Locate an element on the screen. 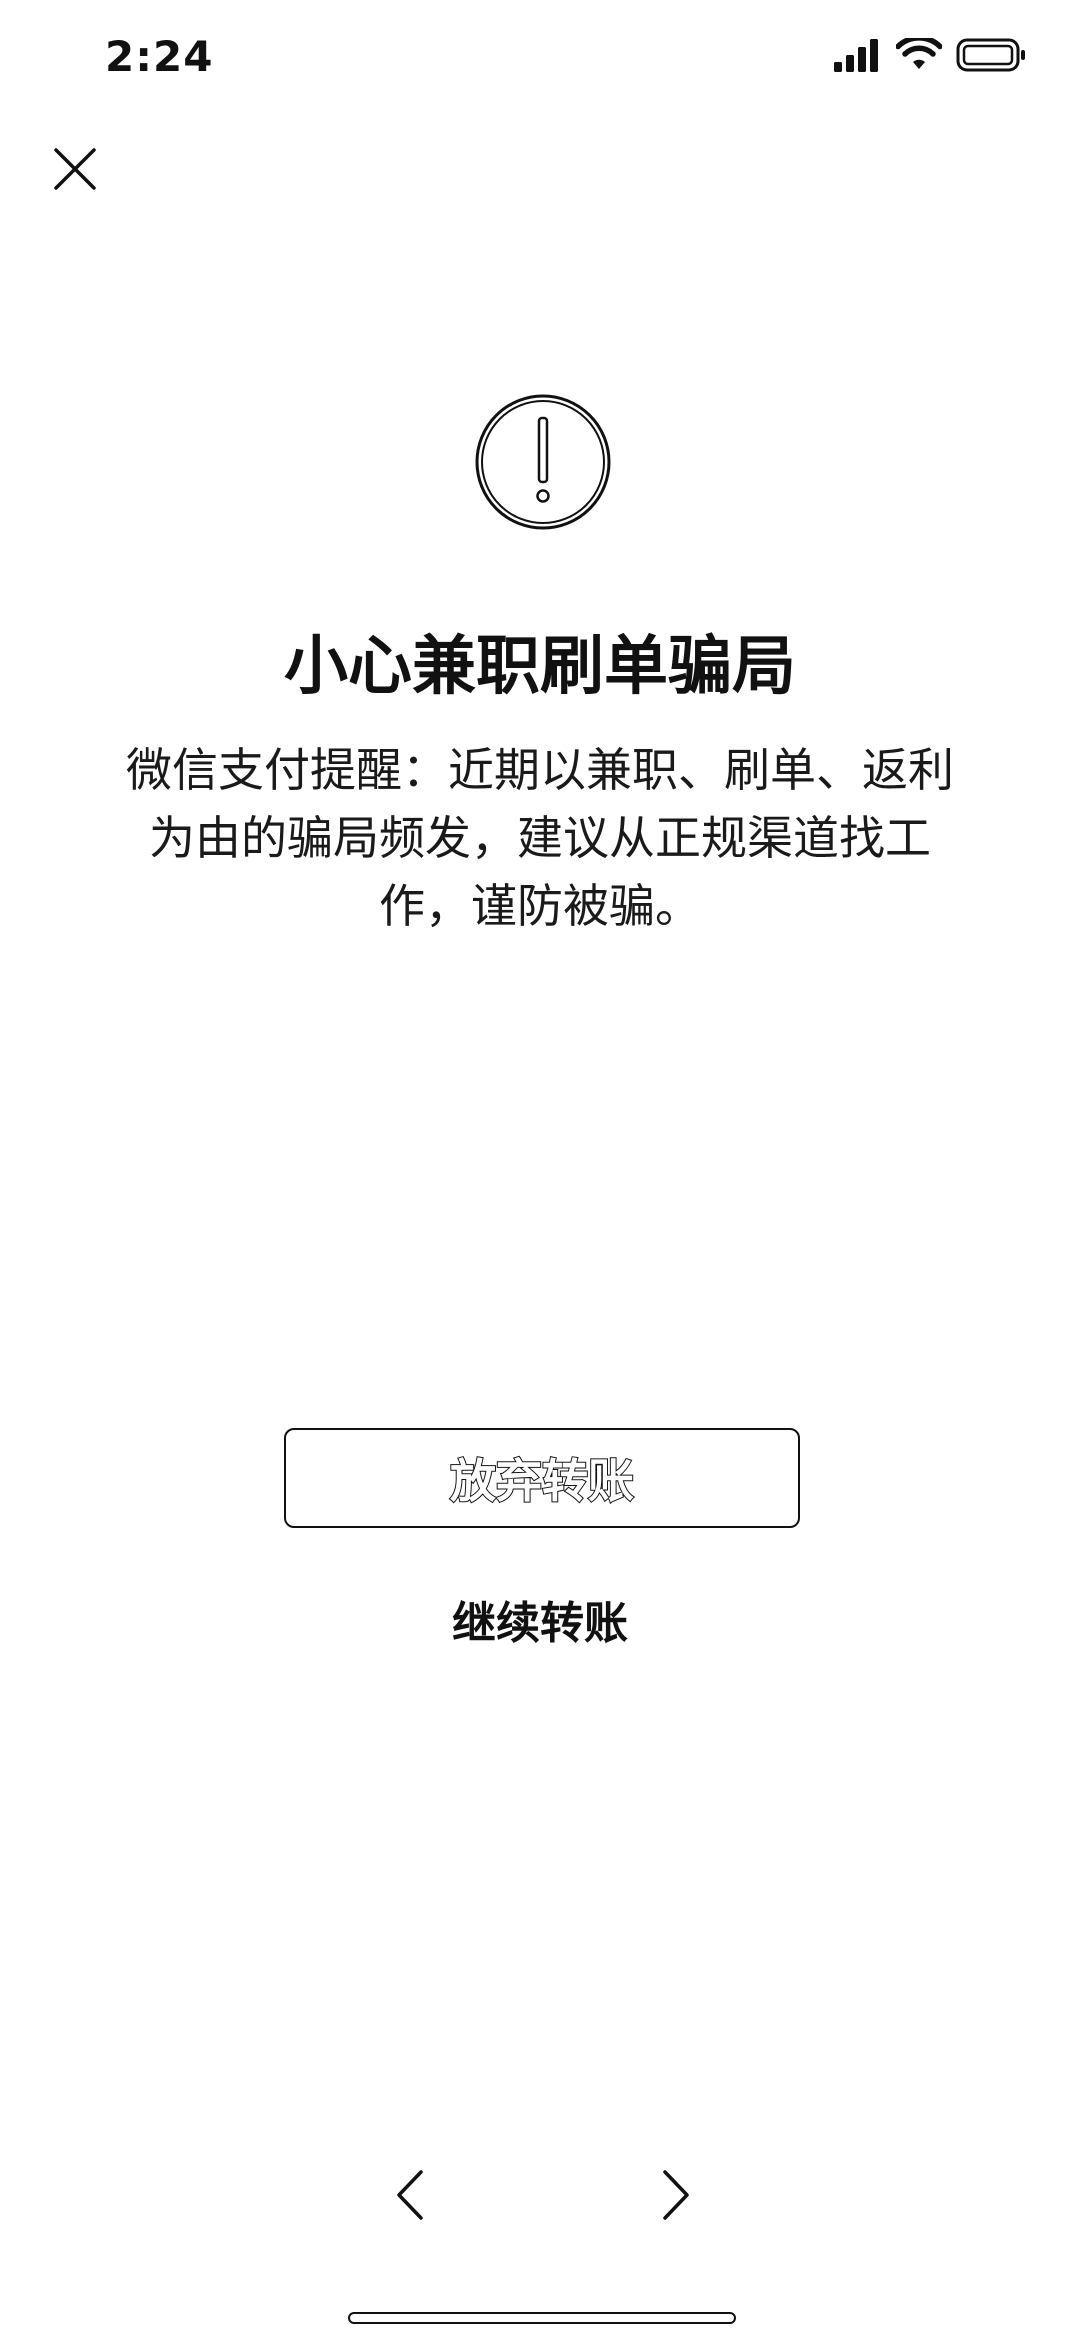  wifi-icon is located at coordinates (919, 55).